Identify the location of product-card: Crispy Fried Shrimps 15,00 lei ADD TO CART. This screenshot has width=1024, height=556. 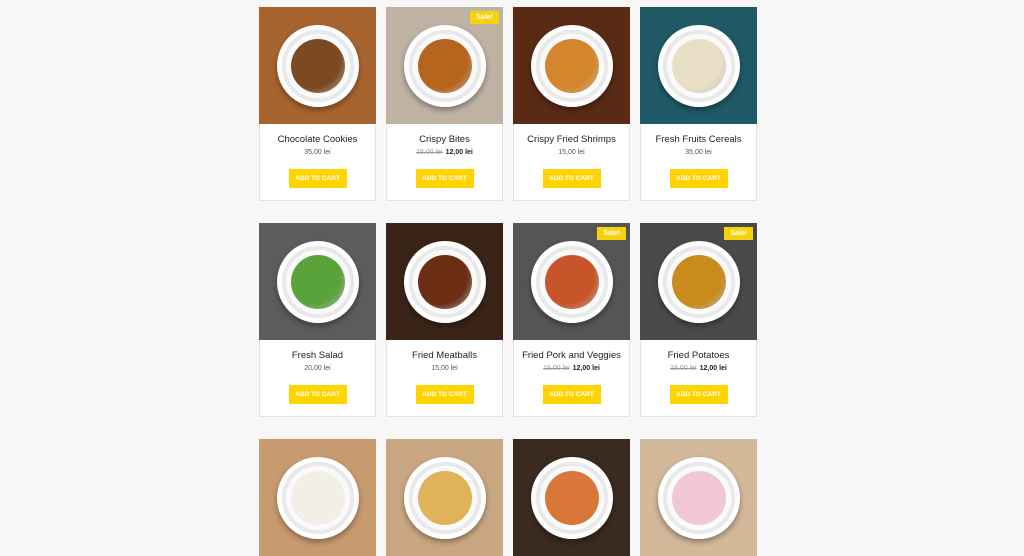
(571, 104).